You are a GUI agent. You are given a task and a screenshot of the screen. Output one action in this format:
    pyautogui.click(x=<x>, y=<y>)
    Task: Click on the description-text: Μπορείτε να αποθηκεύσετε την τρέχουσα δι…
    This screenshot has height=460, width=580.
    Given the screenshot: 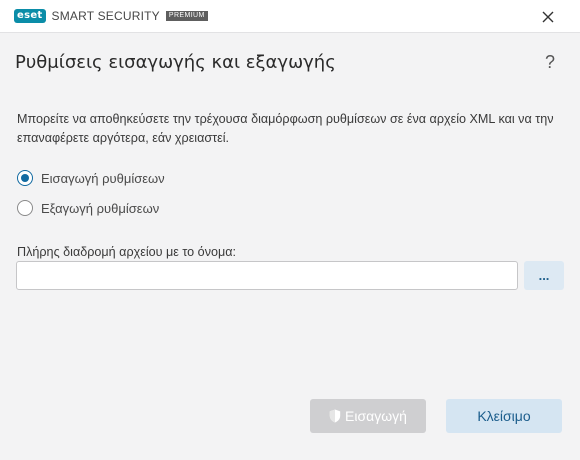 What is the action you would take?
    pyautogui.click(x=285, y=128)
    